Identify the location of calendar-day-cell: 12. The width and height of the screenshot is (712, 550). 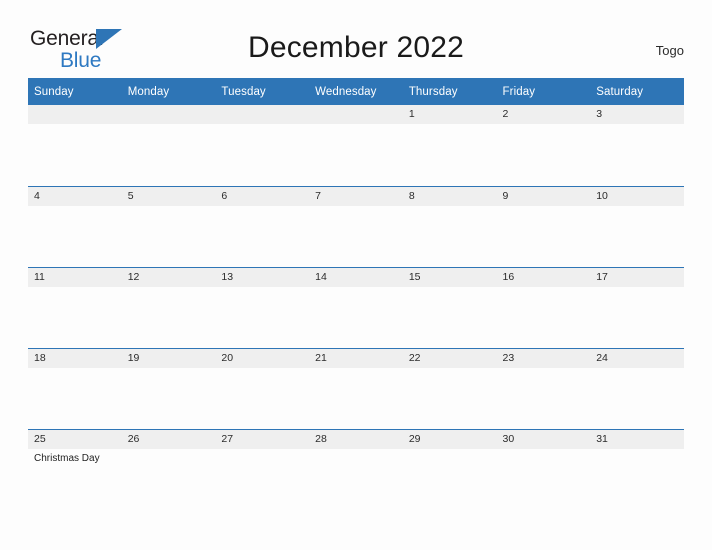
(168, 307).